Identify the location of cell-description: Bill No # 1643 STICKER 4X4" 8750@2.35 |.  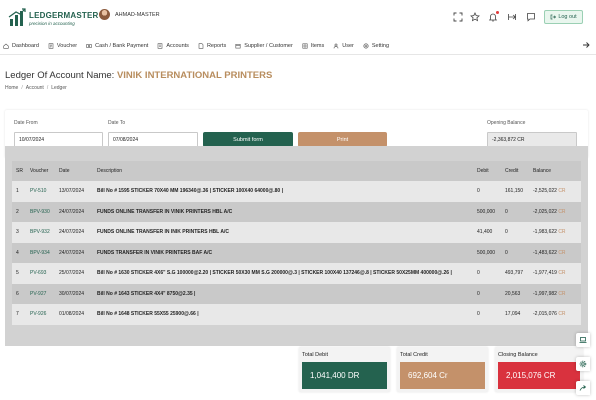
(283, 293).